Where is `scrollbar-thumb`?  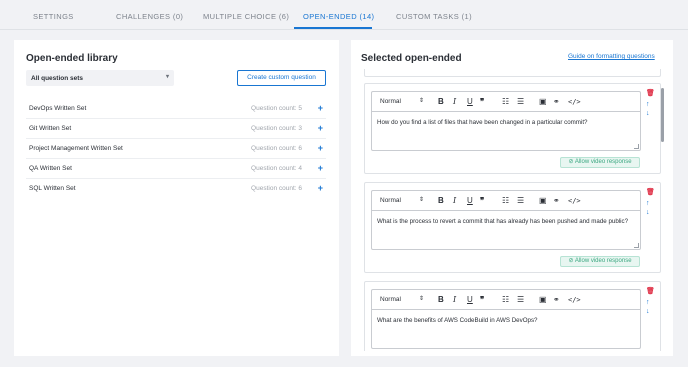
scrollbar-thumb is located at coordinates (662, 115).